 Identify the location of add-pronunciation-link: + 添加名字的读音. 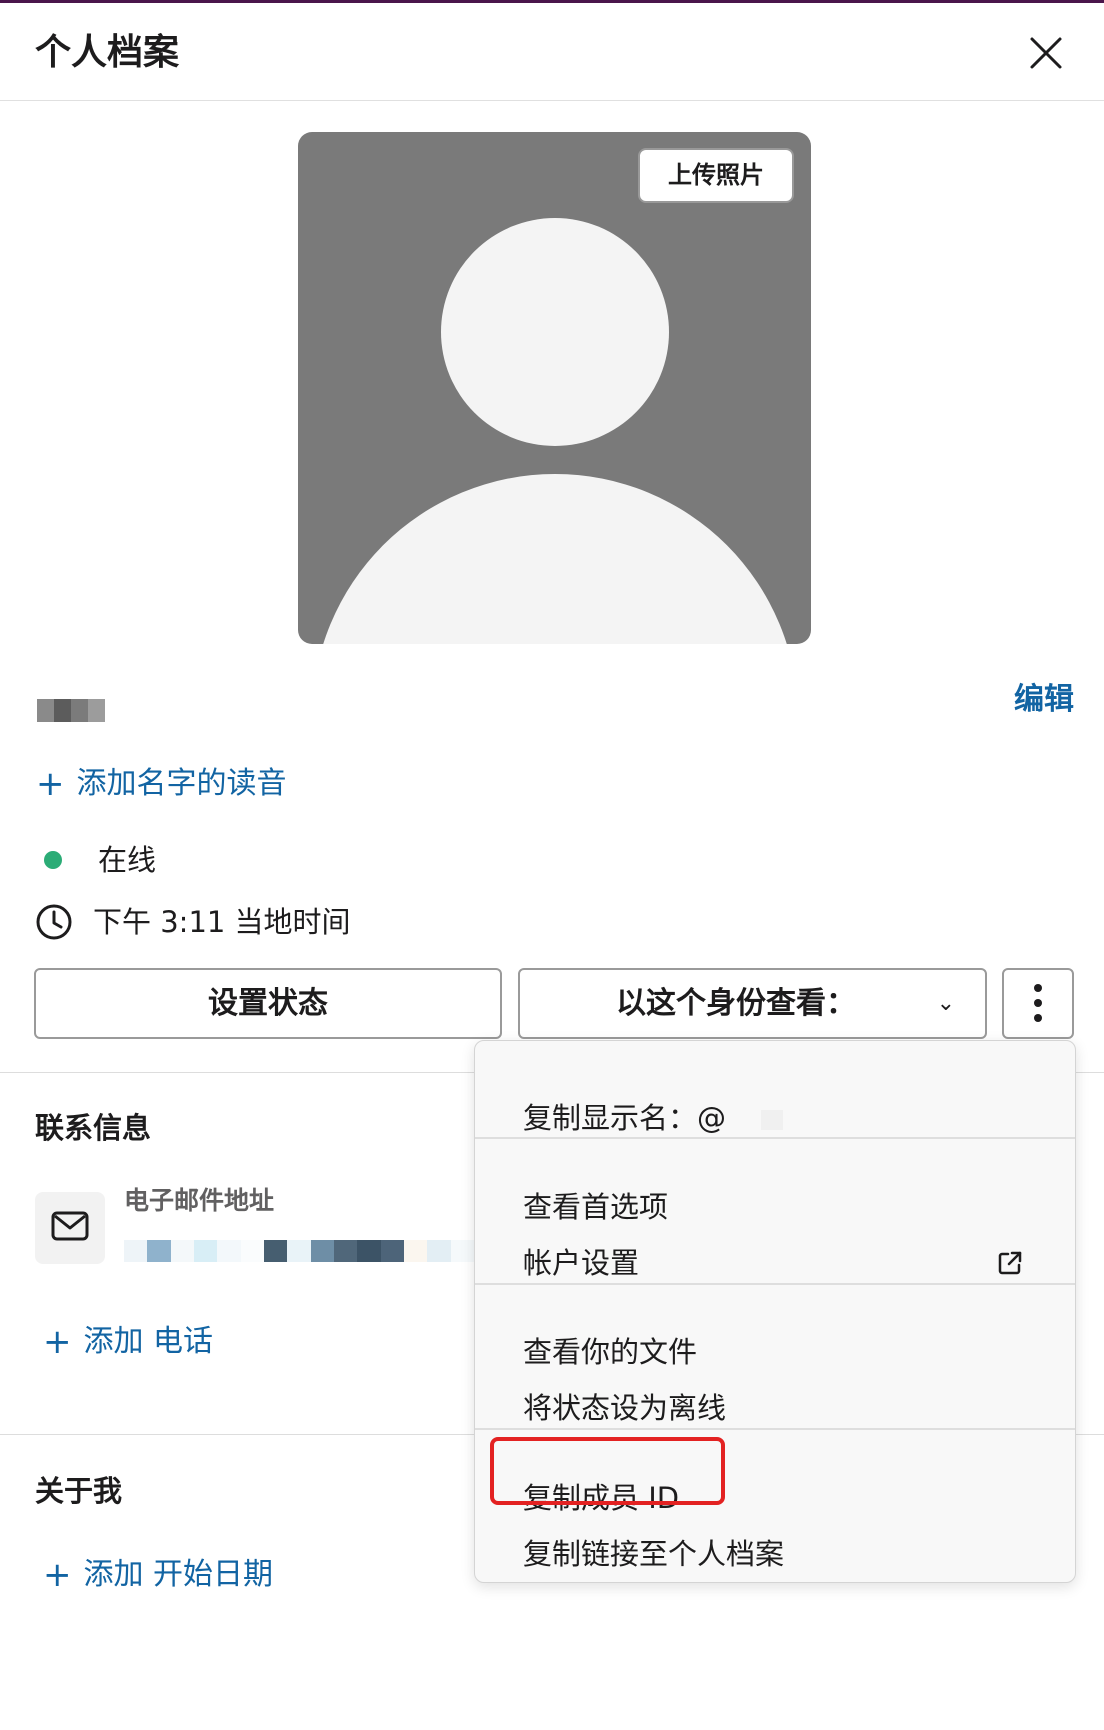
(161, 784).